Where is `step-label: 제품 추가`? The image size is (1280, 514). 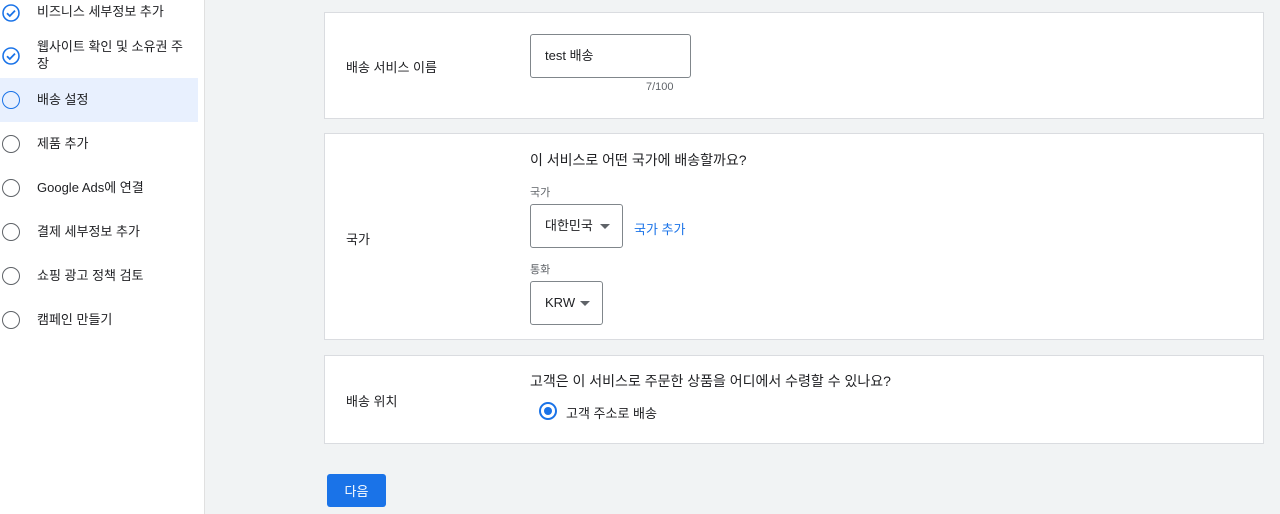
step-label: 제품 추가 is located at coordinates (63, 143).